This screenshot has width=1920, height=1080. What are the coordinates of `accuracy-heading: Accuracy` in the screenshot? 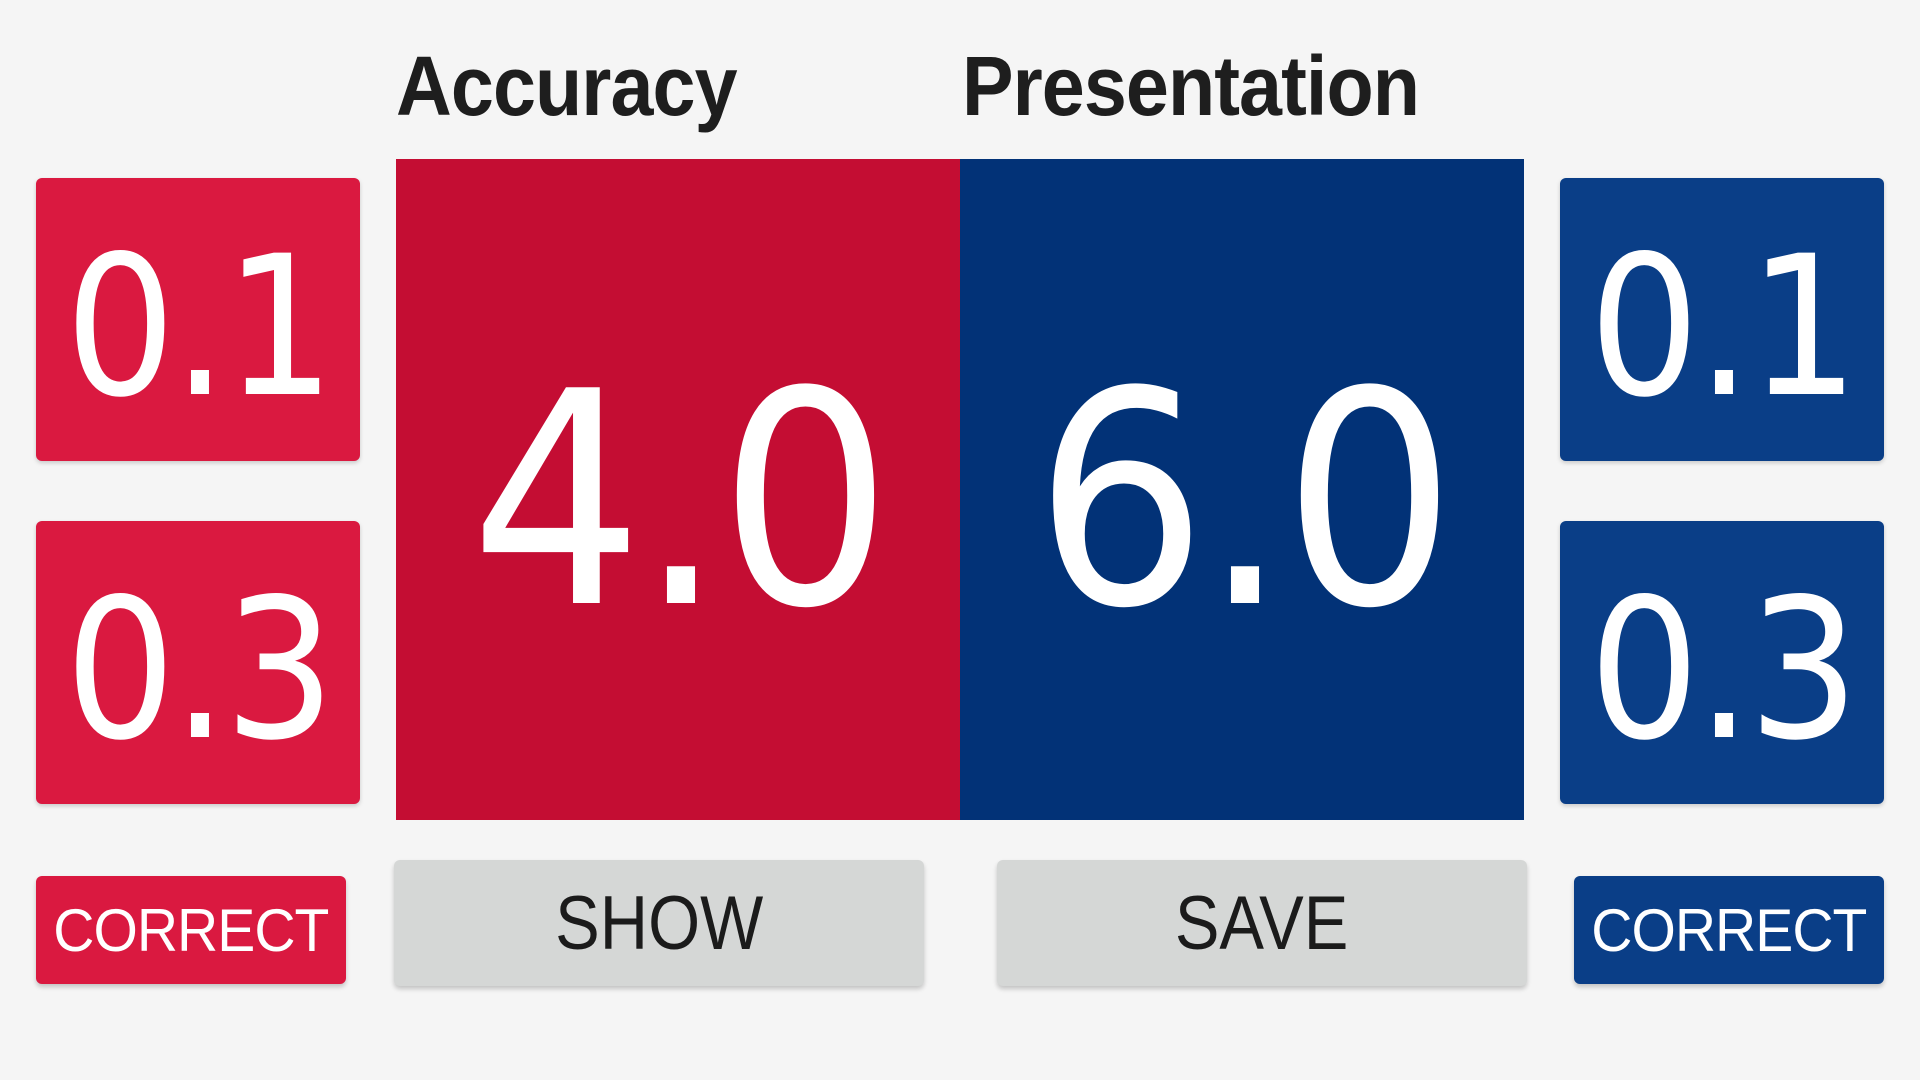 It's located at (567, 86).